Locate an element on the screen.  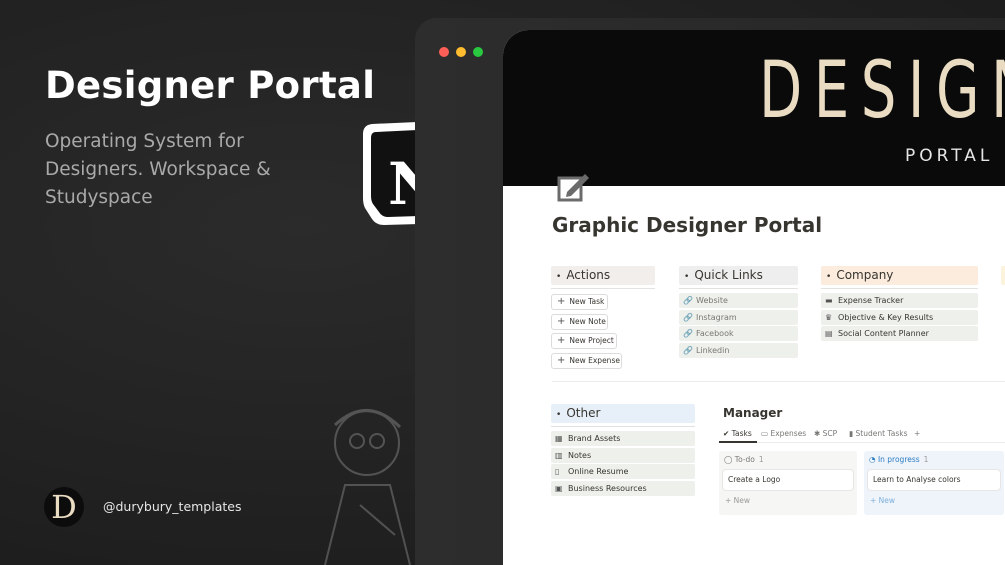
link-label: Facebook is located at coordinates (715, 333).